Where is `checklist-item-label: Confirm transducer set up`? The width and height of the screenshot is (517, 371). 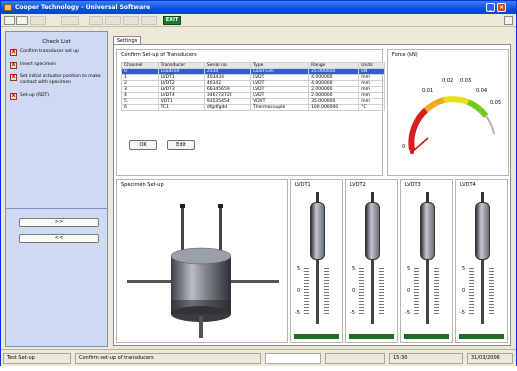
checklist-item-label: Confirm transducer set up is located at coordinates (49, 51).